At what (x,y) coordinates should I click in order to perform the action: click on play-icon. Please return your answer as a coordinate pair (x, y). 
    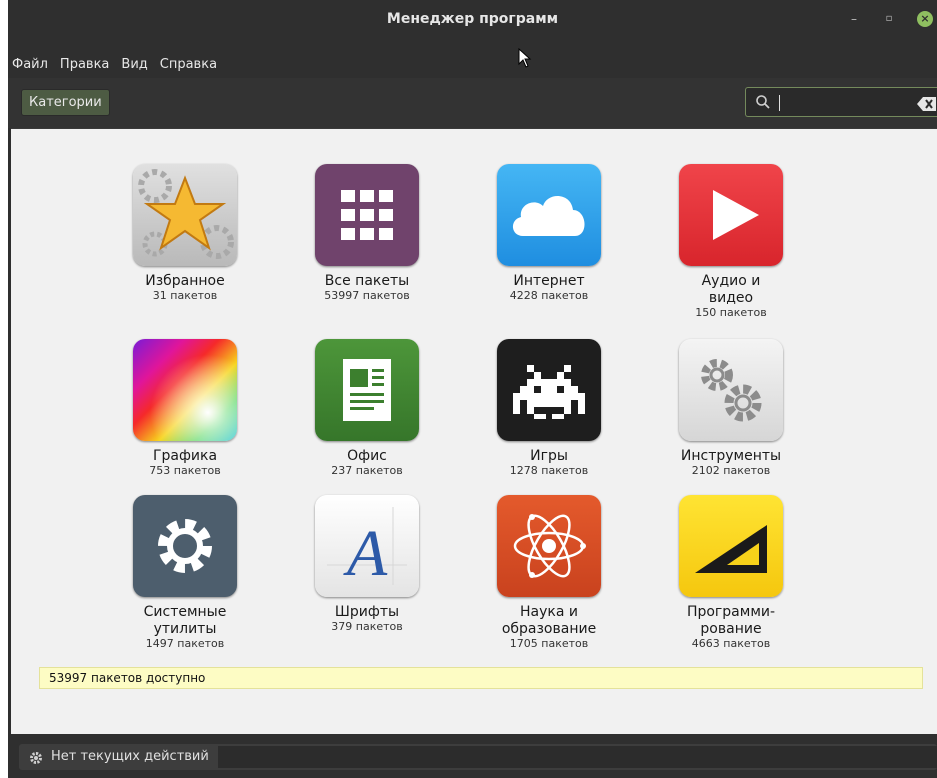
    Looking at the image, I should click on (731, 215).